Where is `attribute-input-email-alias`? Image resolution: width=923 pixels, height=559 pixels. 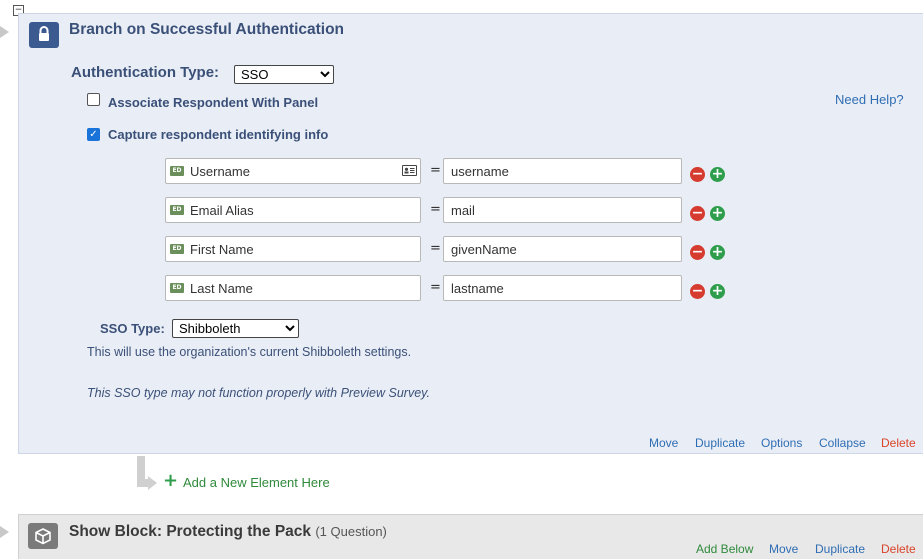
attribute-input-email-alias is located at coordinates (562, 210).